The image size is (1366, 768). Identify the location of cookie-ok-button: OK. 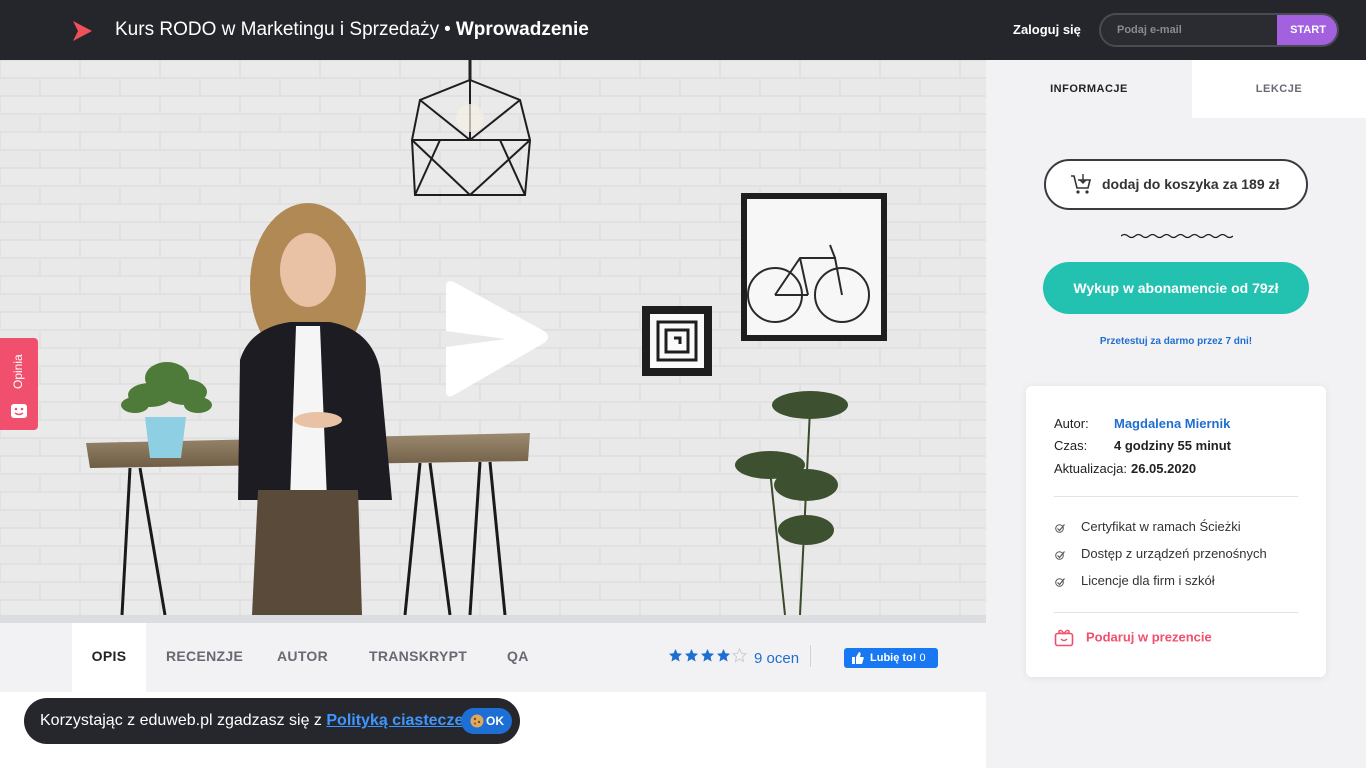
(486, 721).